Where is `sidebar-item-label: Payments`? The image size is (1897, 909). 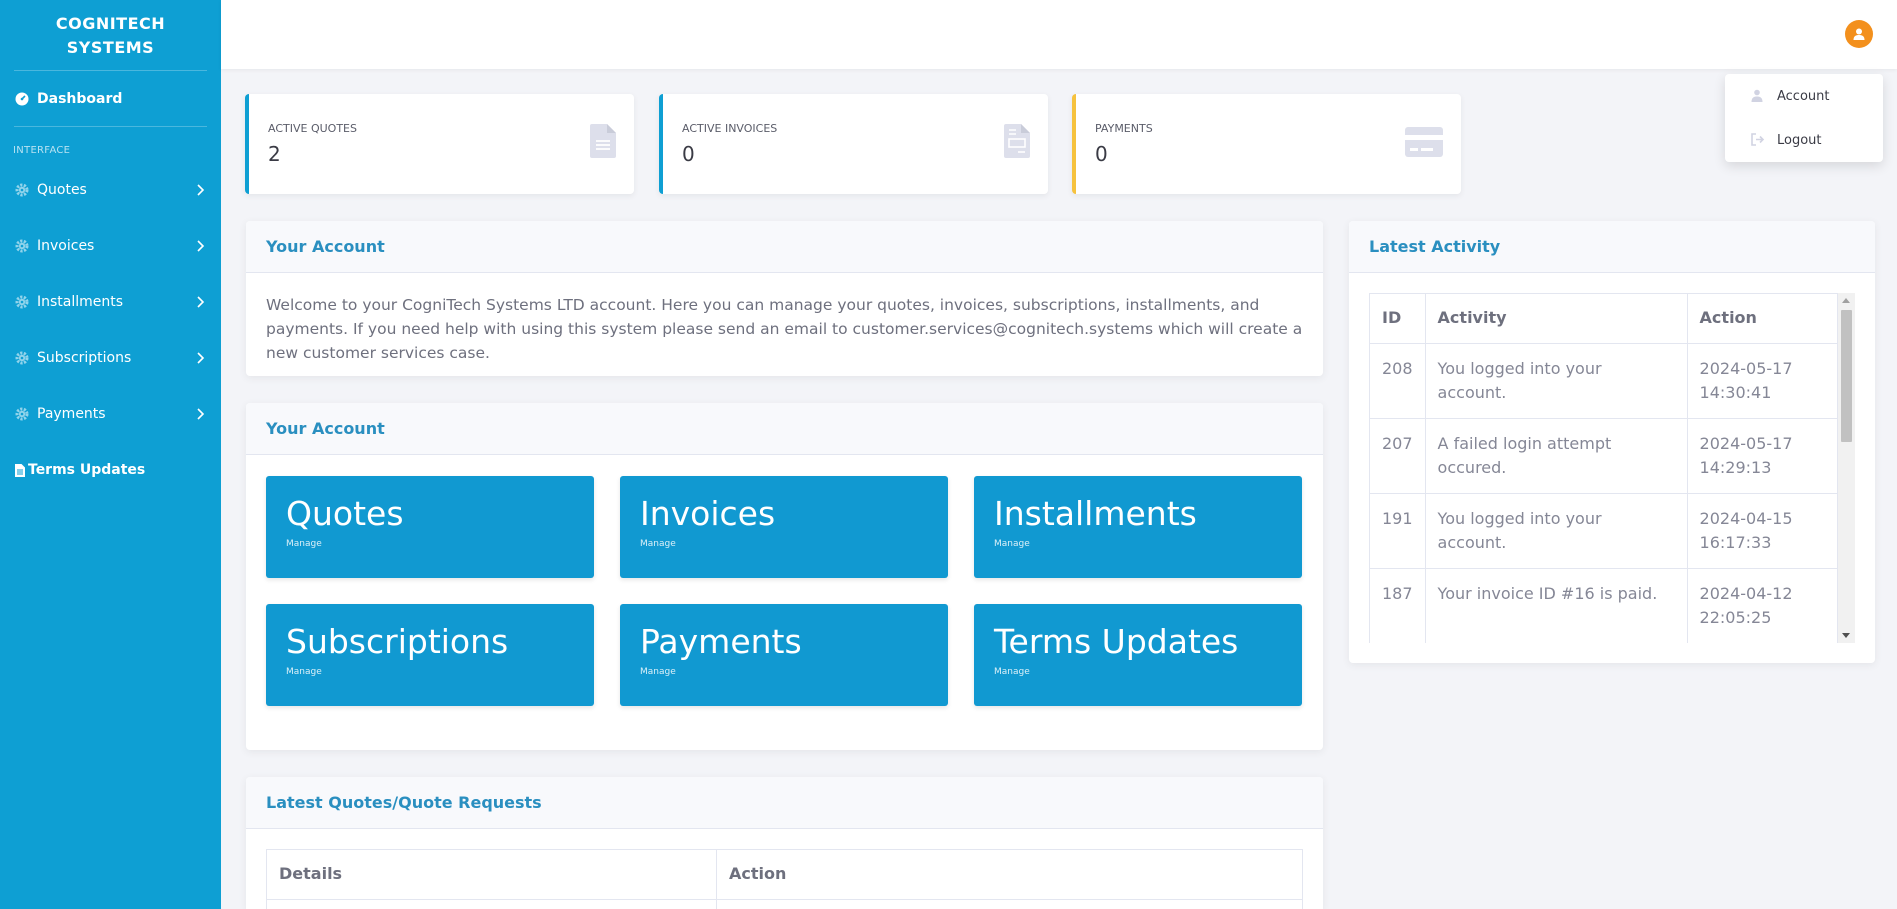
sidebar-item-label: Payments is located at coordinates (71, 414).